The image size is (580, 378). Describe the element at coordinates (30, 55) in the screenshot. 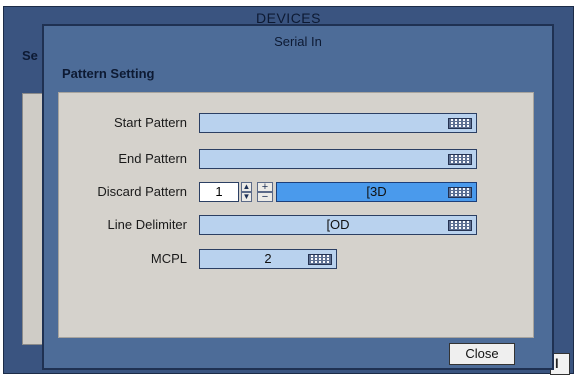

I see `devices-side-label: Se` at that location.